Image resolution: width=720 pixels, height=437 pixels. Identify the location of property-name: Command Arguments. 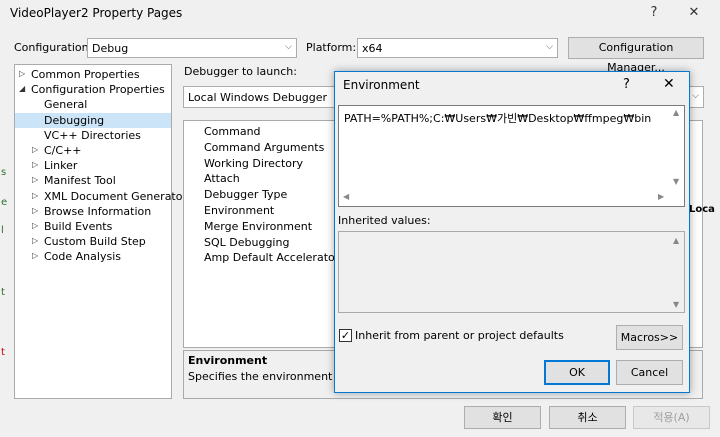
(264, 147).